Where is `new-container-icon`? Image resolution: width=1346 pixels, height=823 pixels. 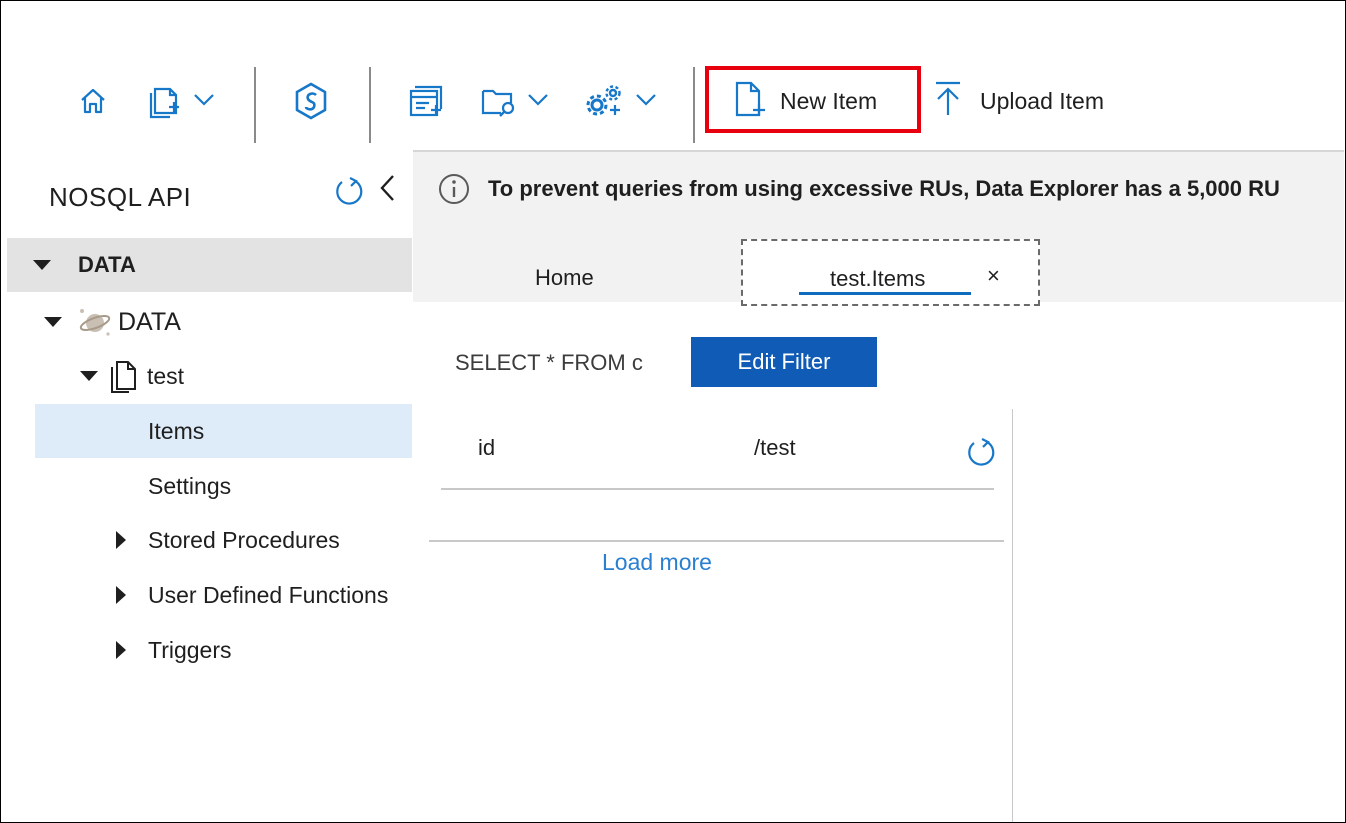
new-container-icon is located at coordinates (166, 103).